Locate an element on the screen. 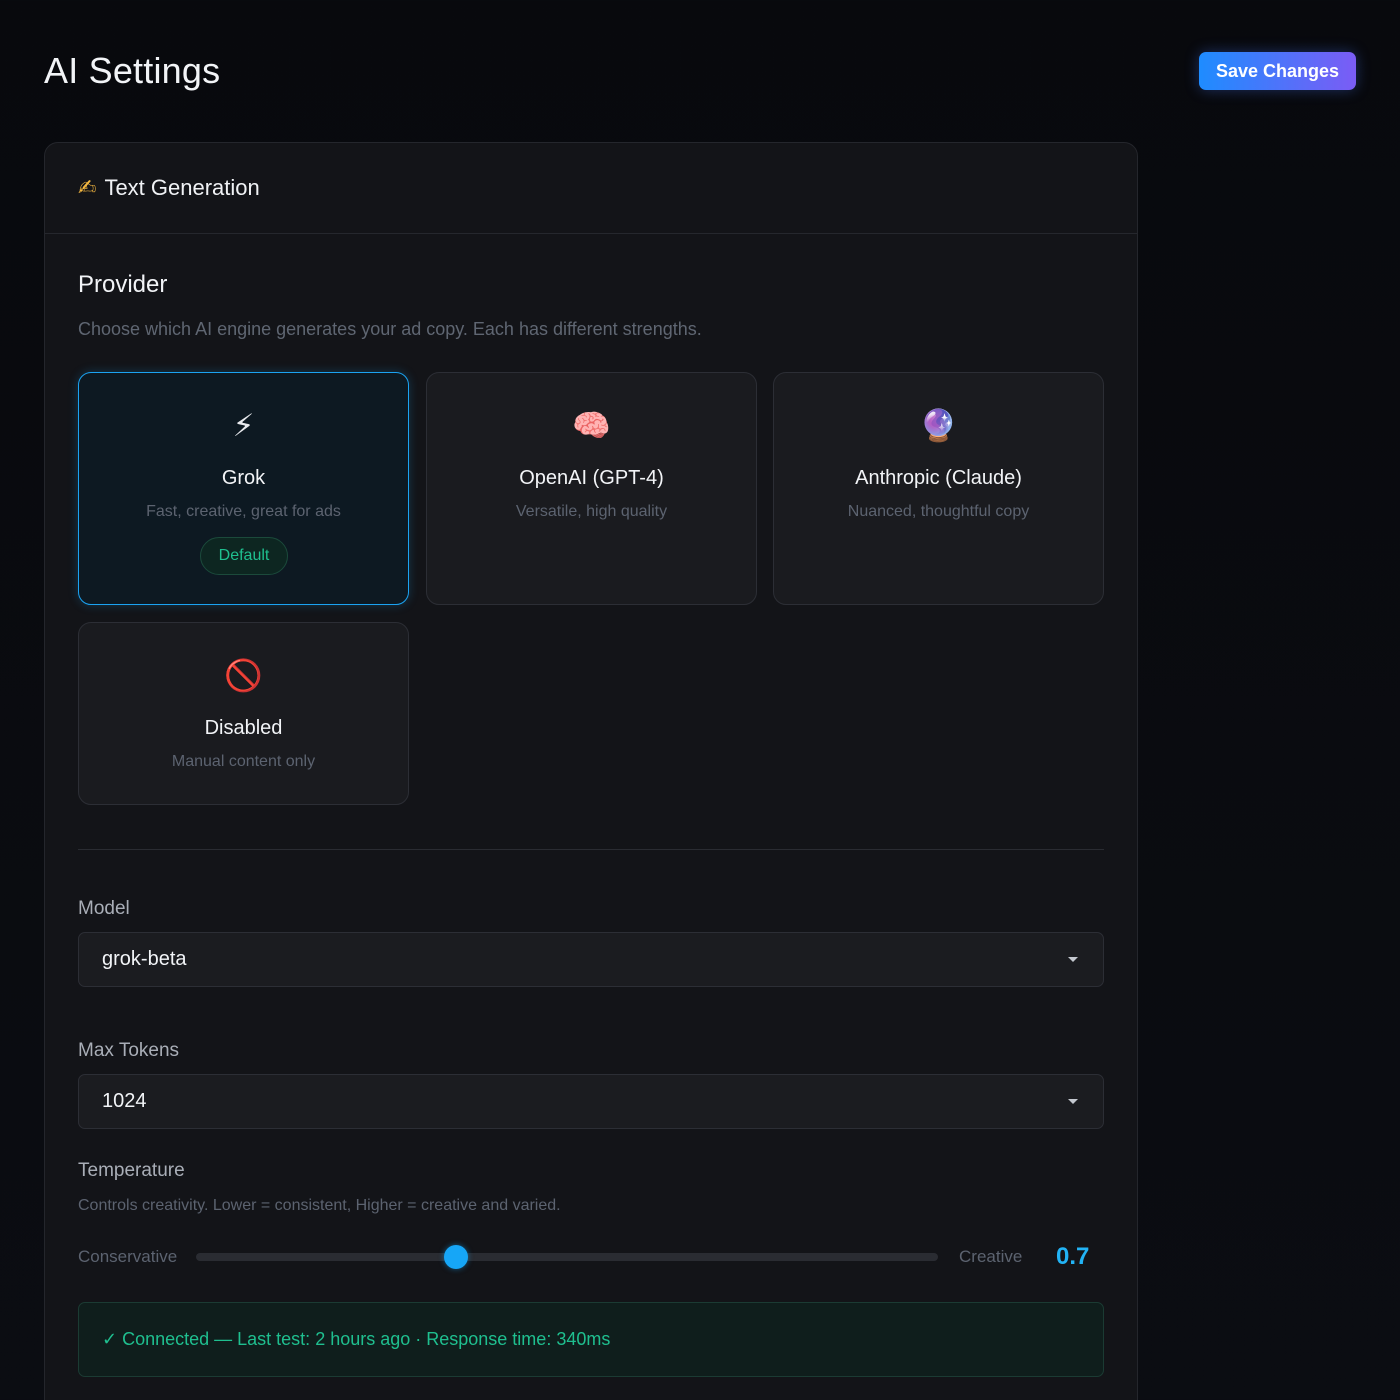 This screenshot has height=1400, width=1400. slider-min-label: Conservative is located at coordinates (128, 1256).